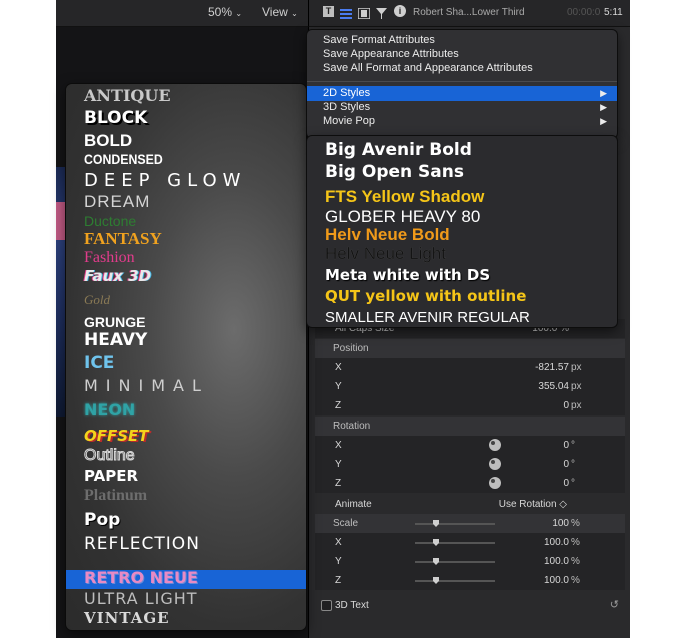  What do you see at coordinates (387, 235) in the screenshot?
I see `preset-helv-neue-bold: Helv Neue Bold` at bounding box center [387, 235].